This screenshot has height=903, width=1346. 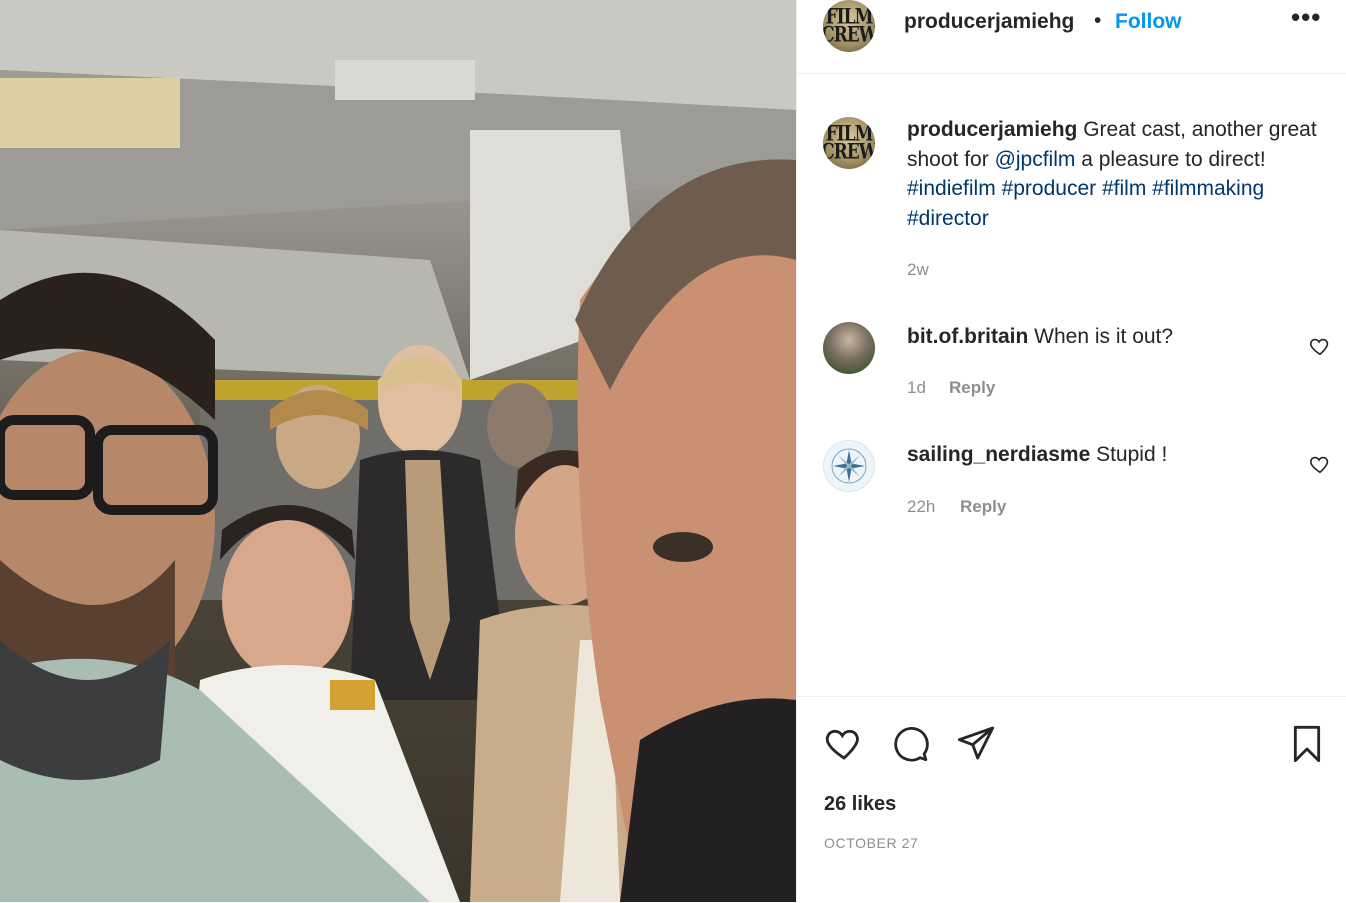 I want to click on comment-text: Stupid !, so click(x=1129, y=454).